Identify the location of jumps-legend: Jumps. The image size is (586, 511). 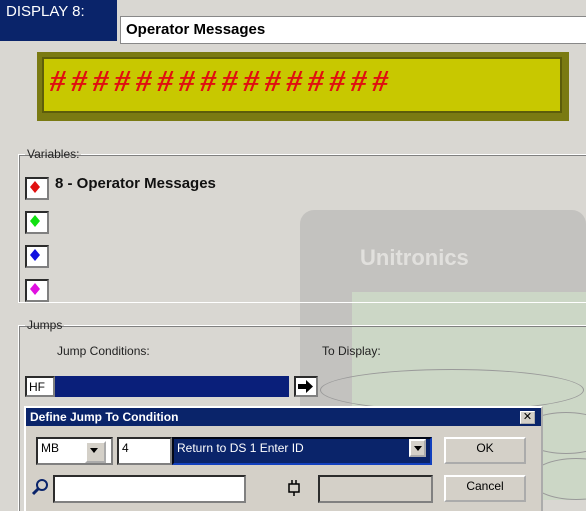
(45, 325).